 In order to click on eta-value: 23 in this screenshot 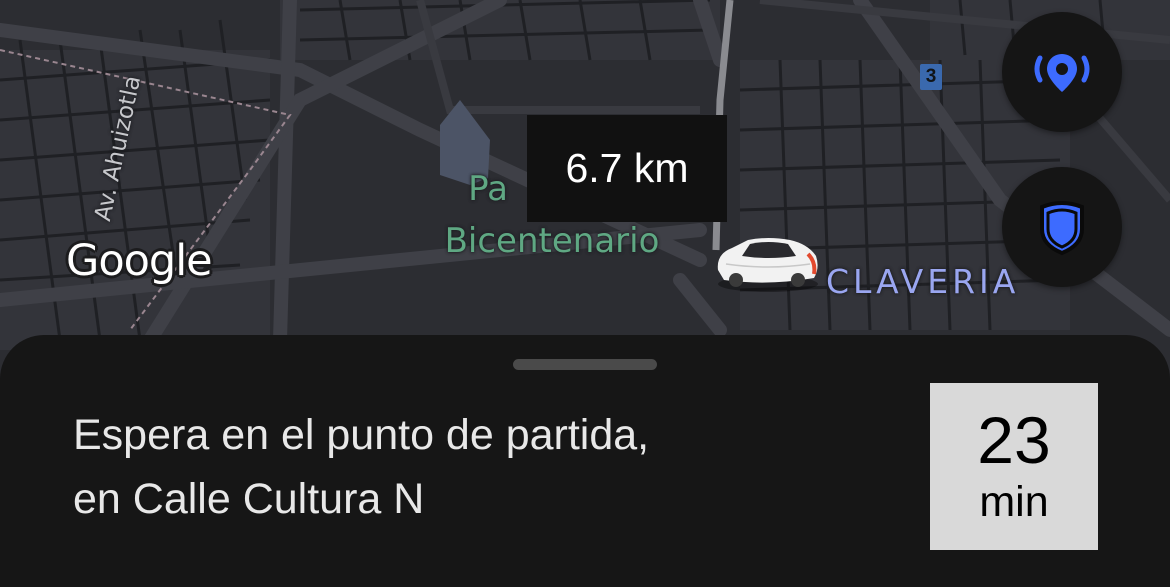, I will do `click(1014, 440)`.